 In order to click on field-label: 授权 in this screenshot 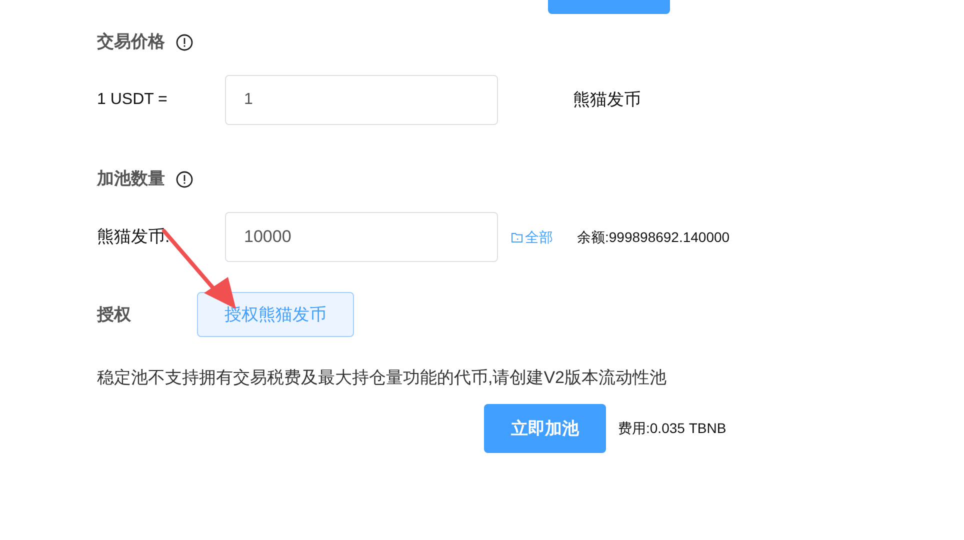, I will do `click(114, 315)`.